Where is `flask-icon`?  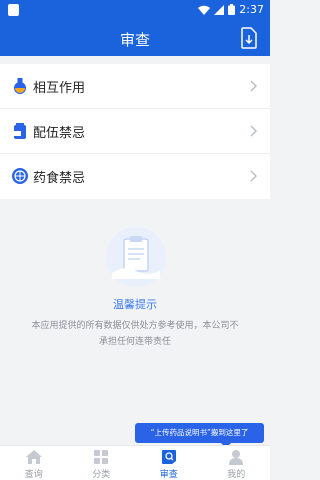
flask-icon is located at coordinates (20, 86).